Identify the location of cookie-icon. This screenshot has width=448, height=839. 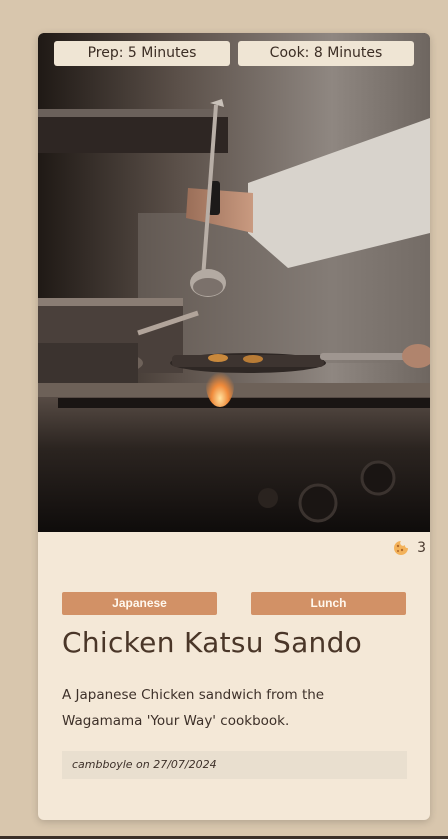
(401, 548).